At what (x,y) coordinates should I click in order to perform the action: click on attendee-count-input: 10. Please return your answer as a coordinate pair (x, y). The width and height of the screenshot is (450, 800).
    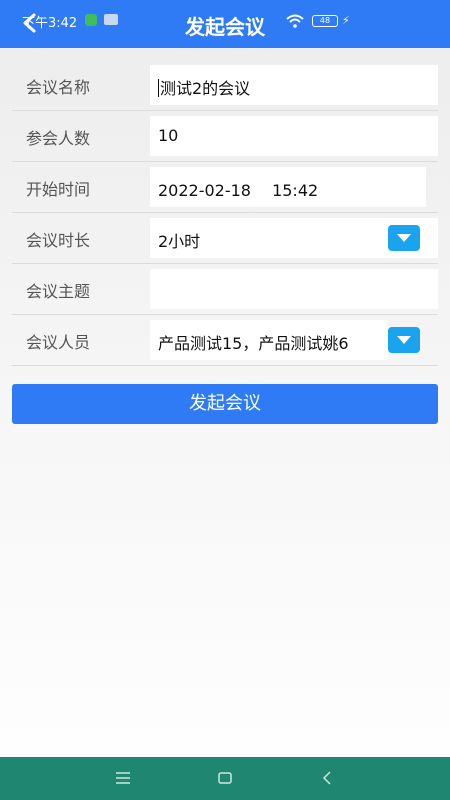
    Looking at the image, I should click on (294, 136).